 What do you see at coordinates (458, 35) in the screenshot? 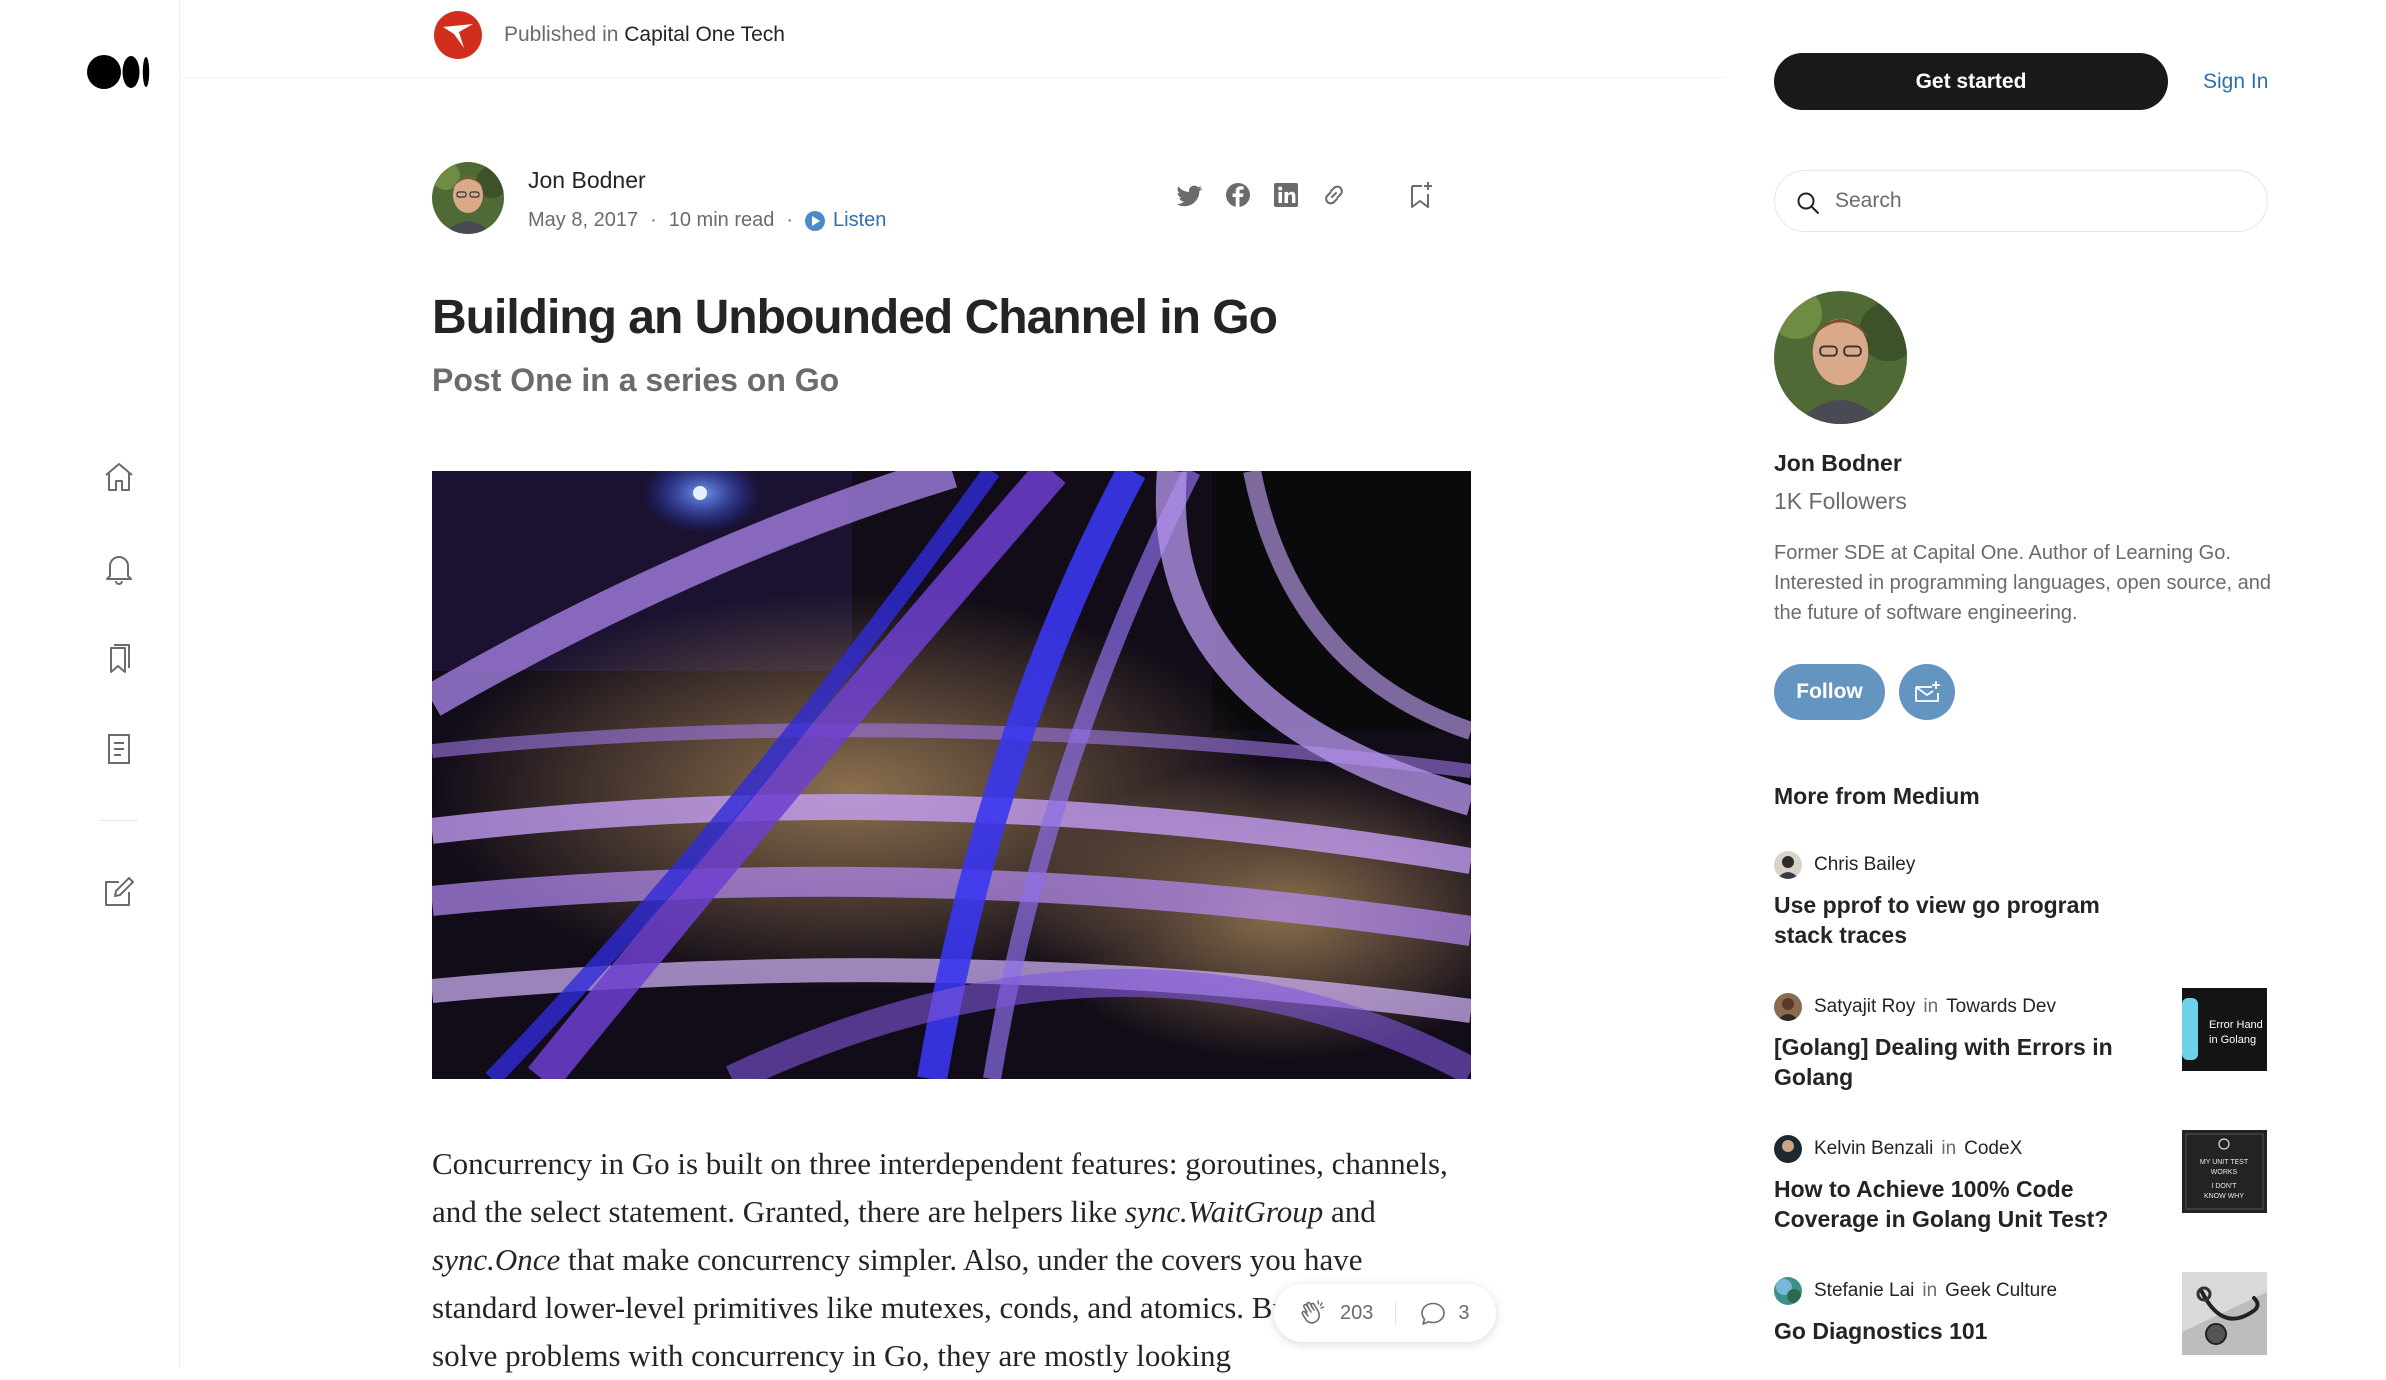
I see `capital-one-tech-logo-icon` at bounding box center [458, 35].